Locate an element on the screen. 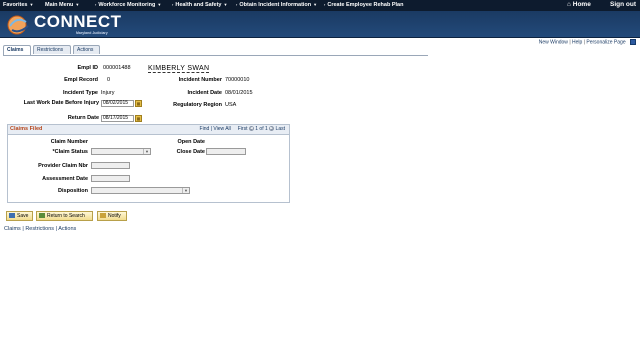 The width and height of the screenshot is (640, 360). app-logo: CONNECT is located at coordinates (78, 21).